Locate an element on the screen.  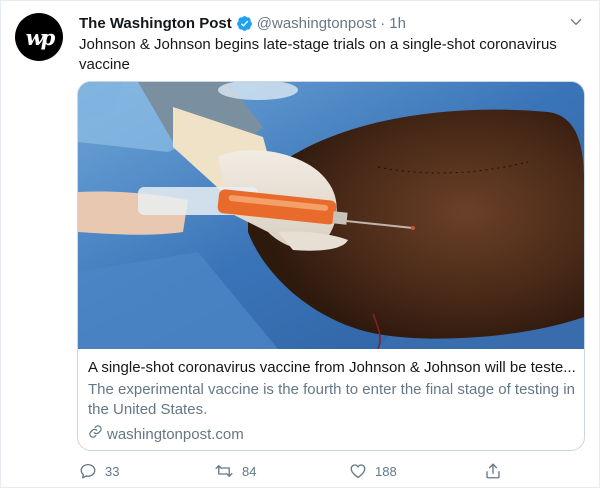
retweet-button: 84 is located at coordinates (281, 471).